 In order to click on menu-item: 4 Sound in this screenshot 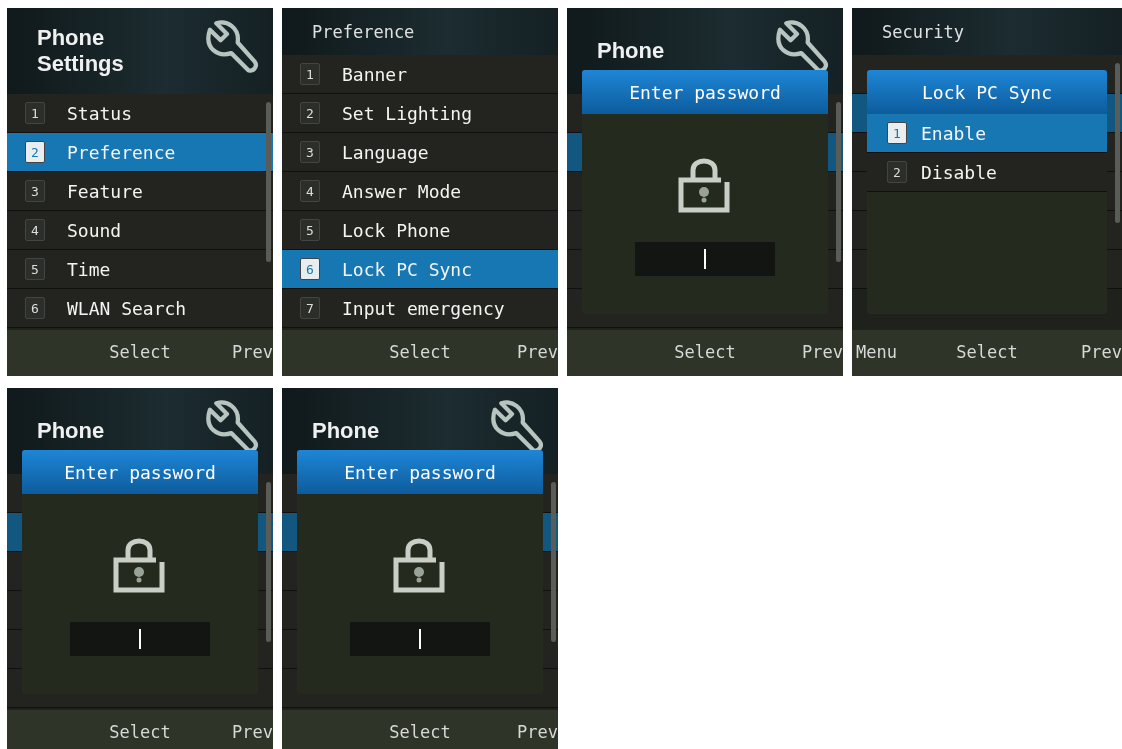, I will do `click(140, 230)`.